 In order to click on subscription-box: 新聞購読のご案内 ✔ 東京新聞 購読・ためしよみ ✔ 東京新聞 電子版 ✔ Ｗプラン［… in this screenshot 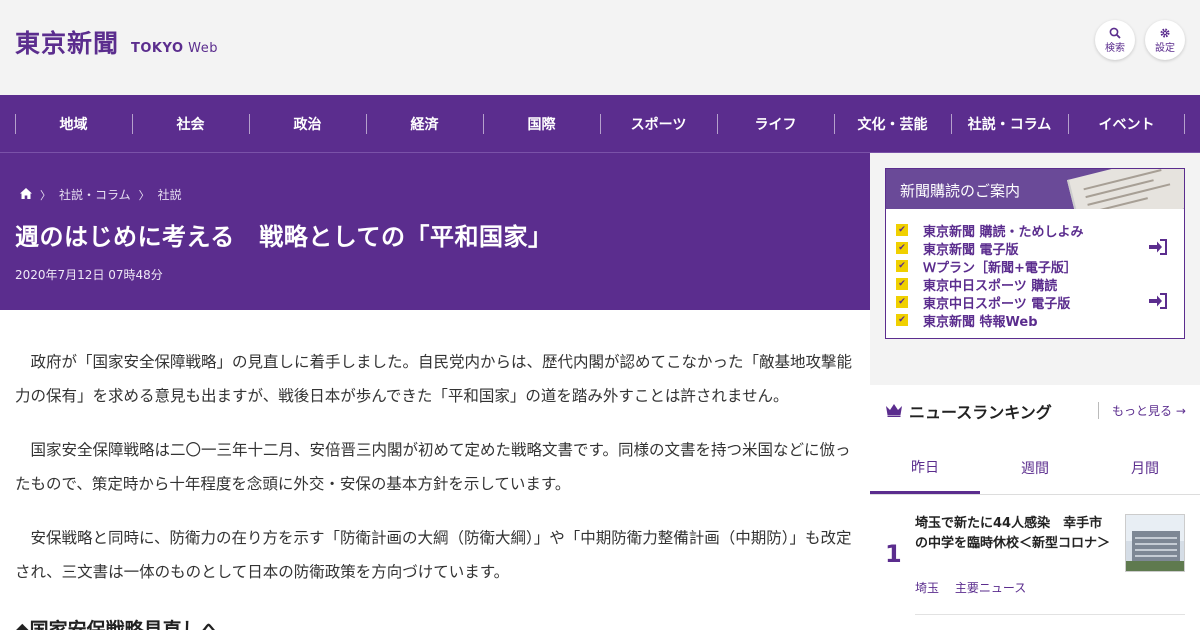, I will do `click(1035, 253)`.